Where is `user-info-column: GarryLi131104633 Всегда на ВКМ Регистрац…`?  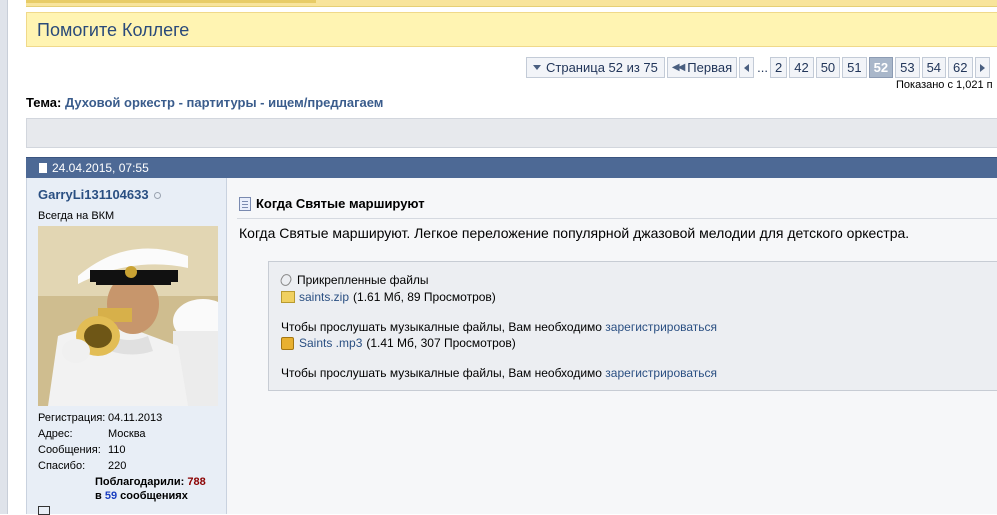 user-info-column: GarryLi131104633 Всегда на ВКМ Регистрац… is located at coordinates (126, 346).